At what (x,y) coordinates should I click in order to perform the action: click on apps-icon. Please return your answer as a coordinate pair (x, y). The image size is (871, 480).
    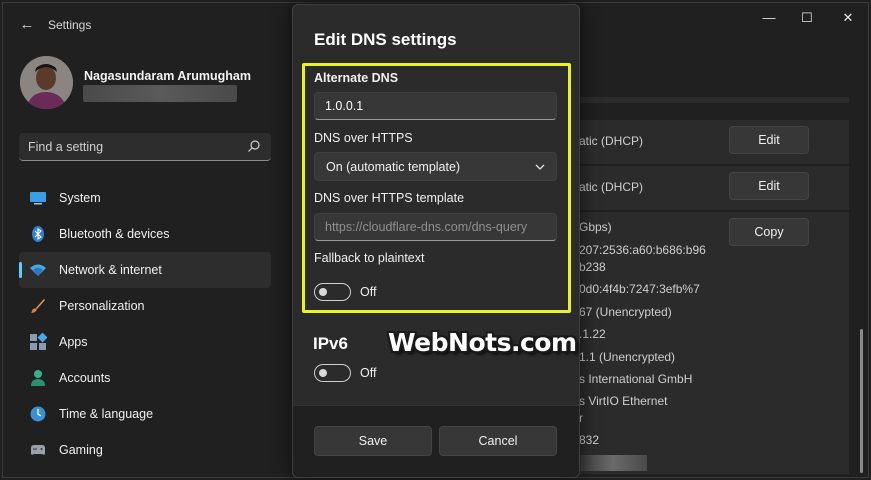
    Looking at the image, I should click on (38, 341).